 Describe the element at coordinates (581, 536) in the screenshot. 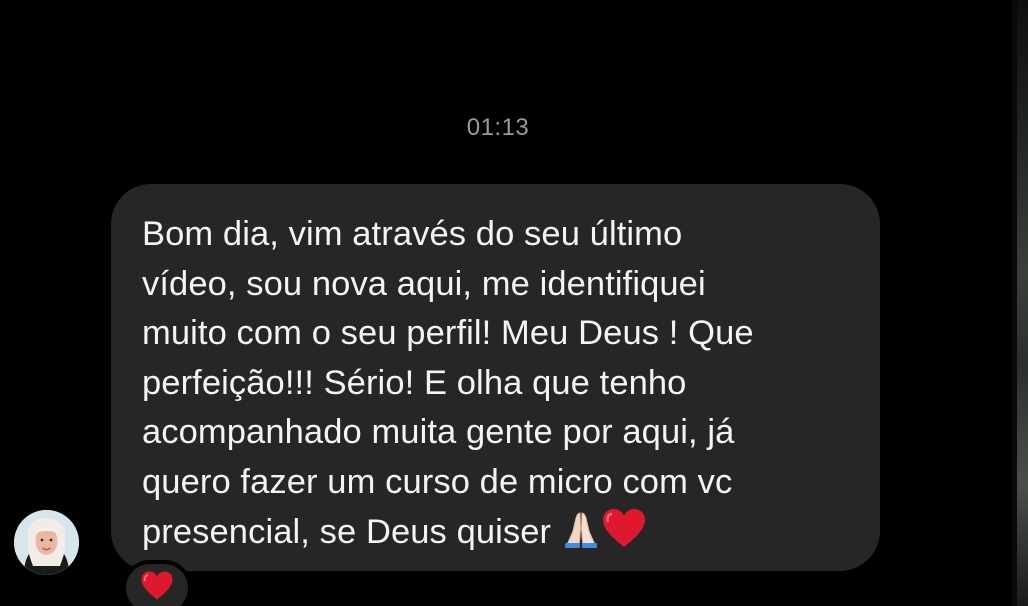

I see `folded-hands-icon` at that location.